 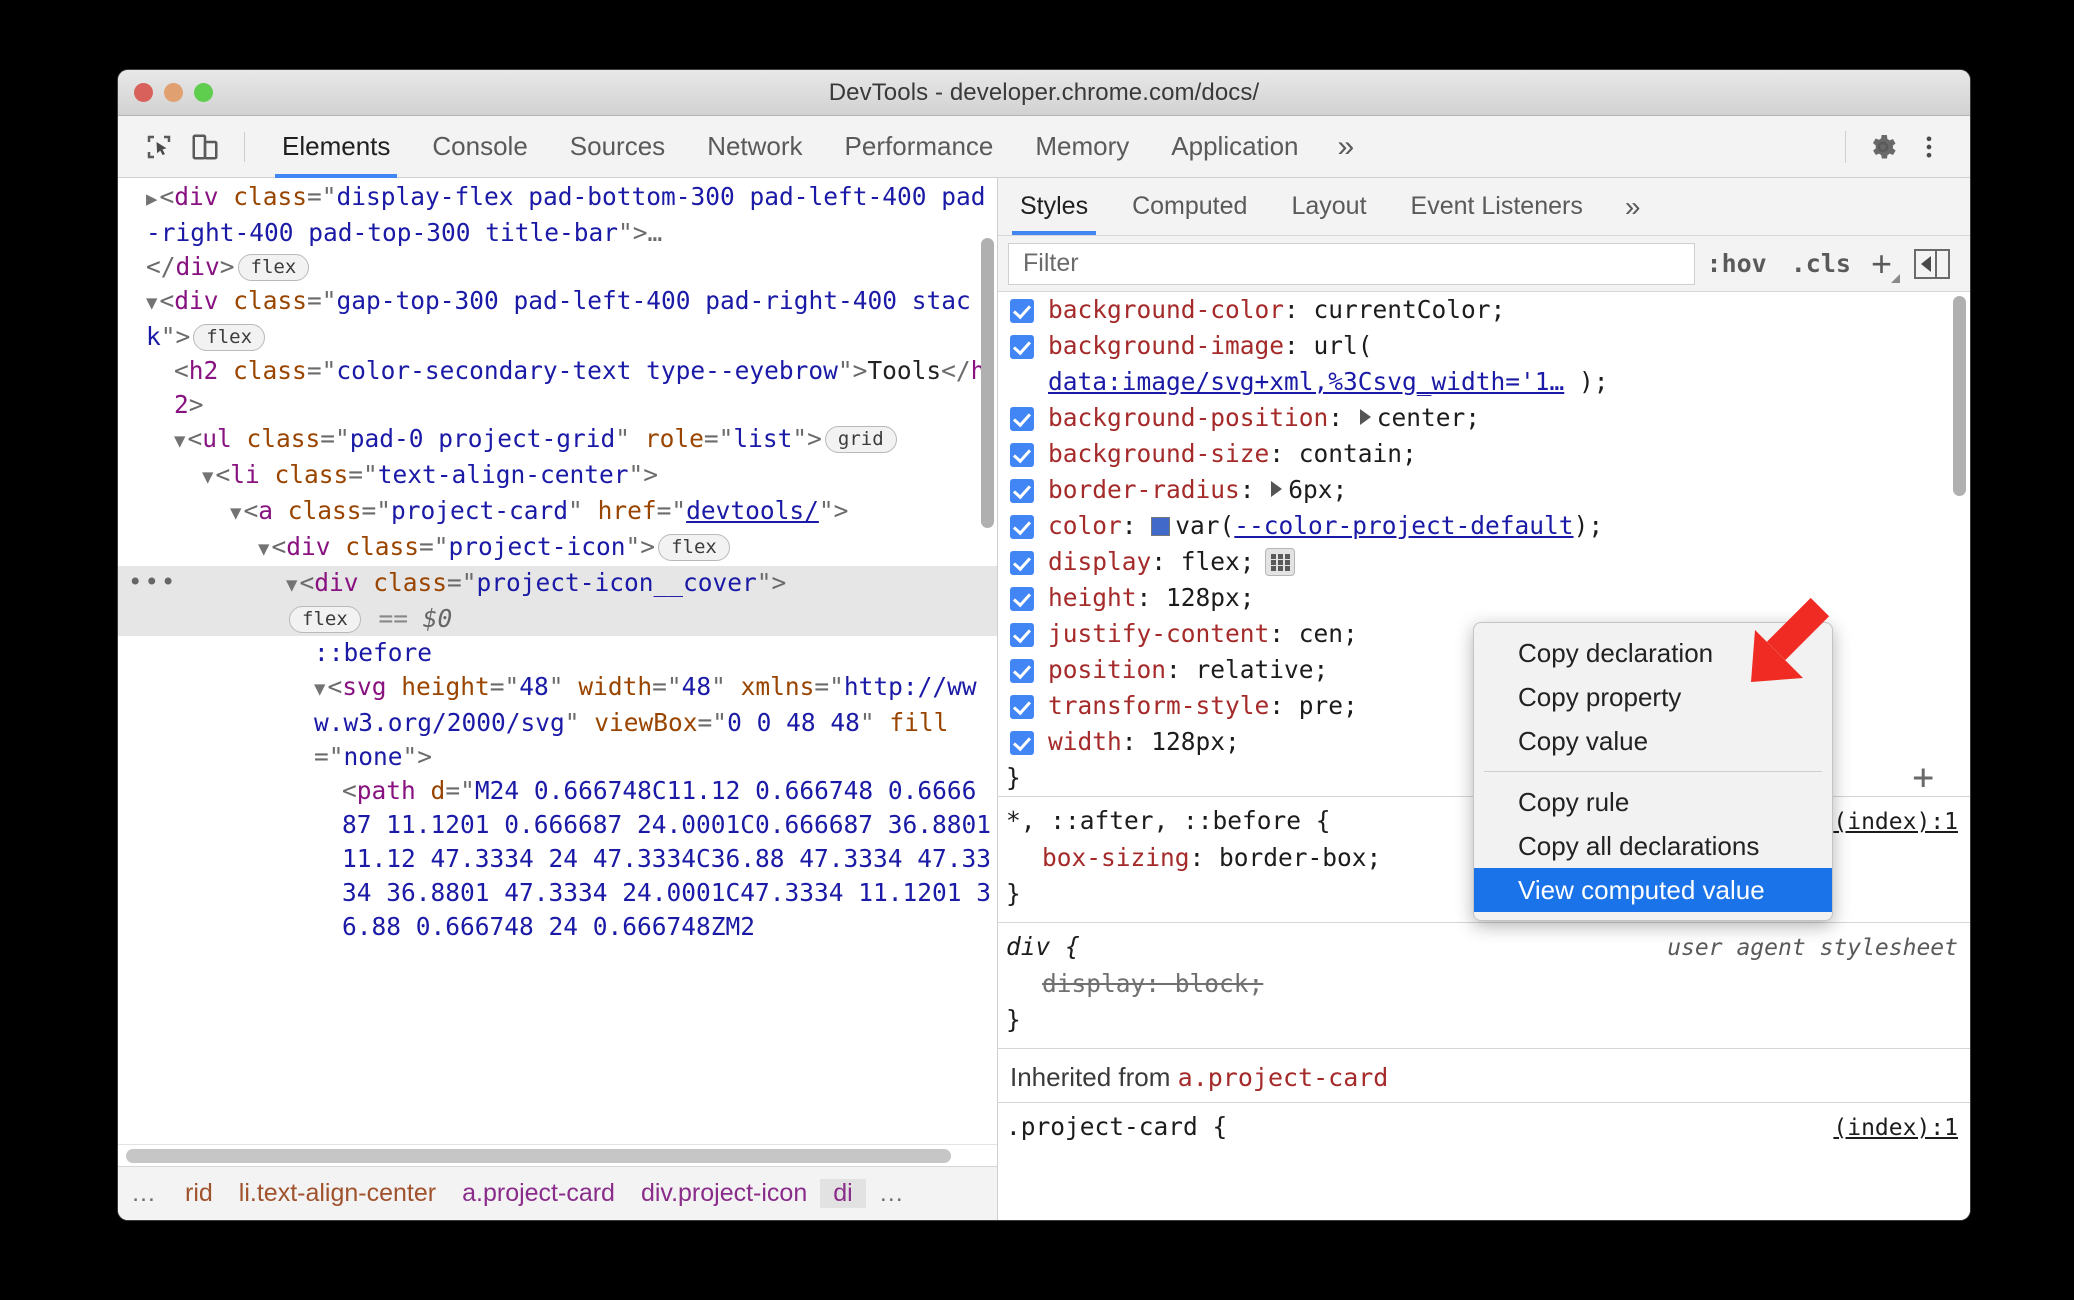 What do you see at coordinates (1188, 417) in the screenshot?
I see `css-property-name: background-position` at bounding box center [1188, 417].